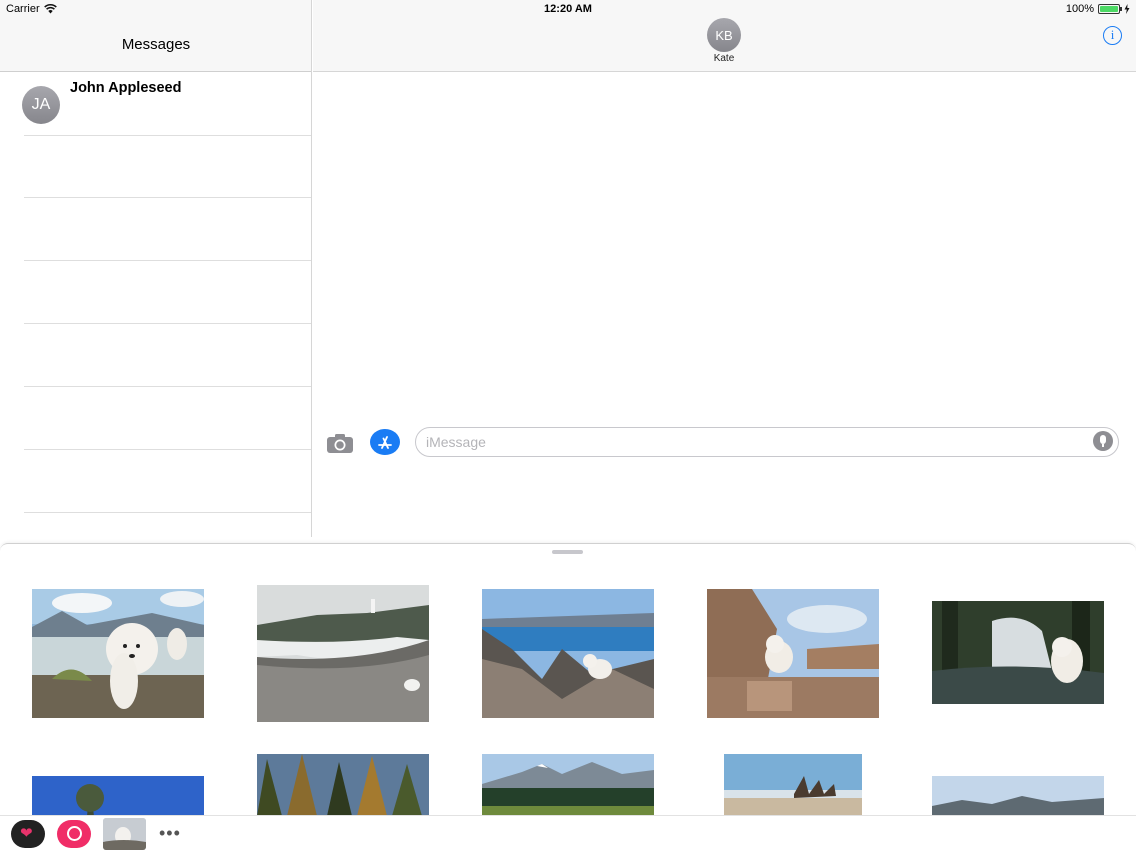 This screenshot has height=852, width=1136. What do you see at coordinates (724, 35) in the screenshot?
I see `contact-avatar: KB` at bounding box center [724, 35].